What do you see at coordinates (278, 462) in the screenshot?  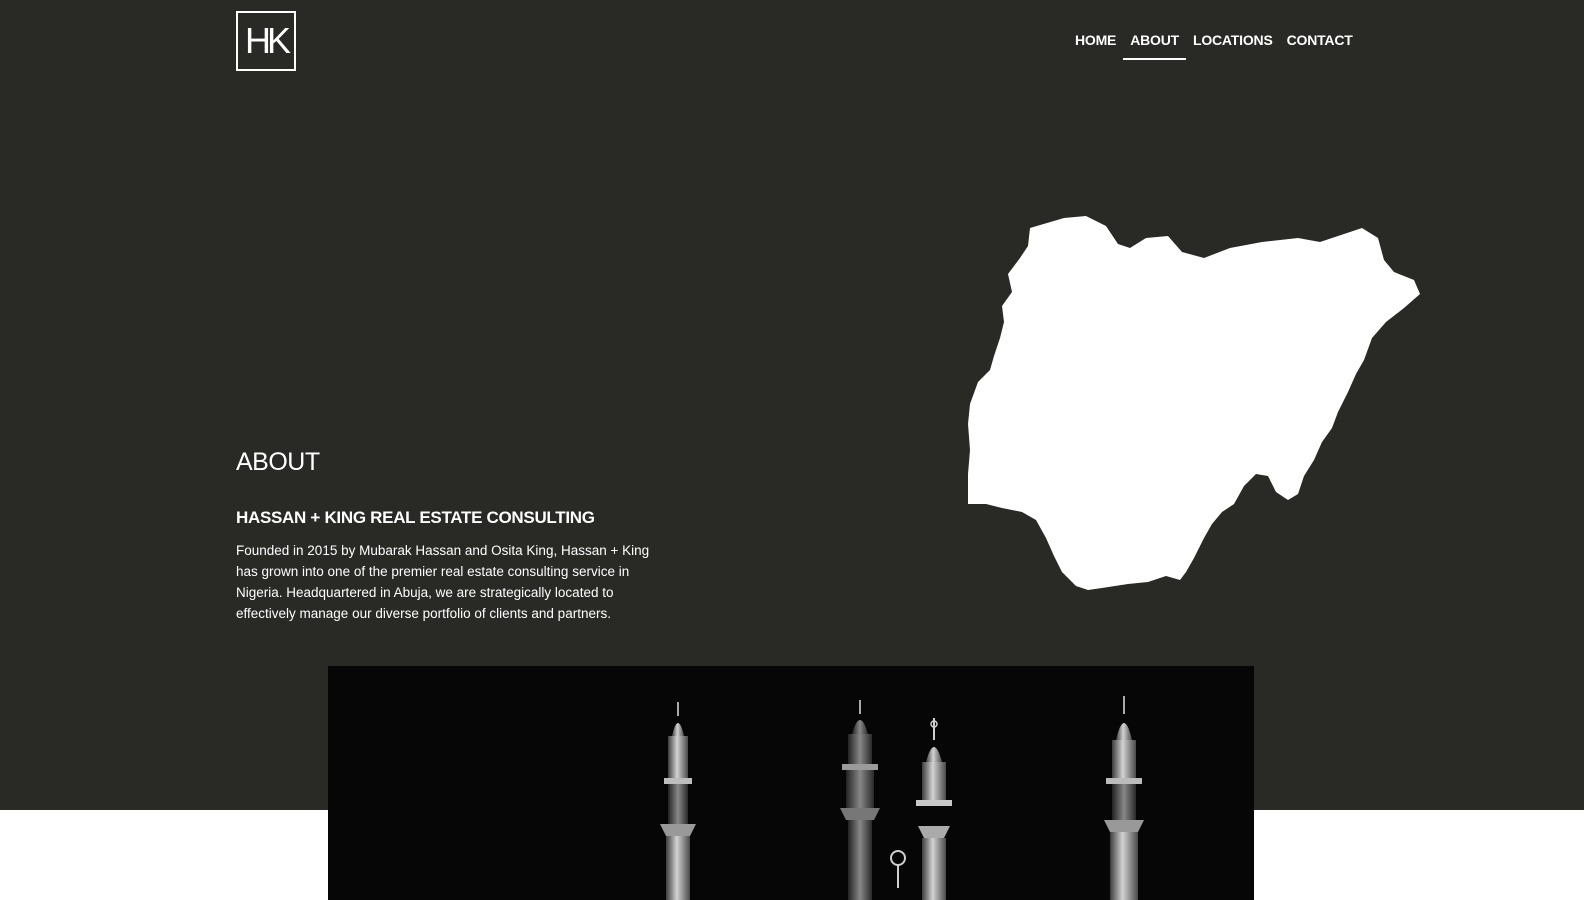 I see `about-title: ABOUT` at bounding box center [278, 462].